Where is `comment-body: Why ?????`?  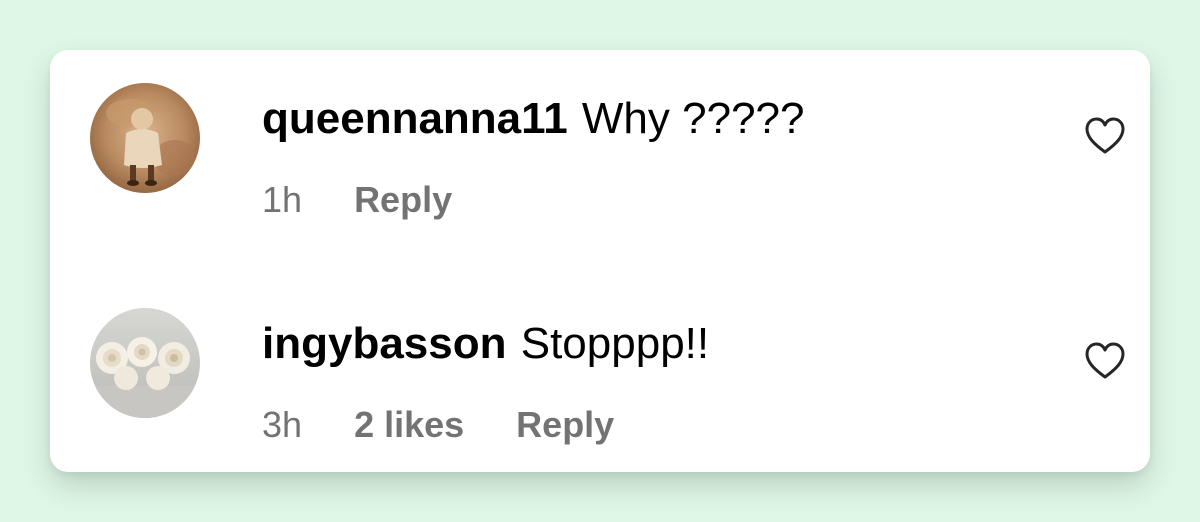
comment-body: Why ????? is located at coordinates (693, 118).